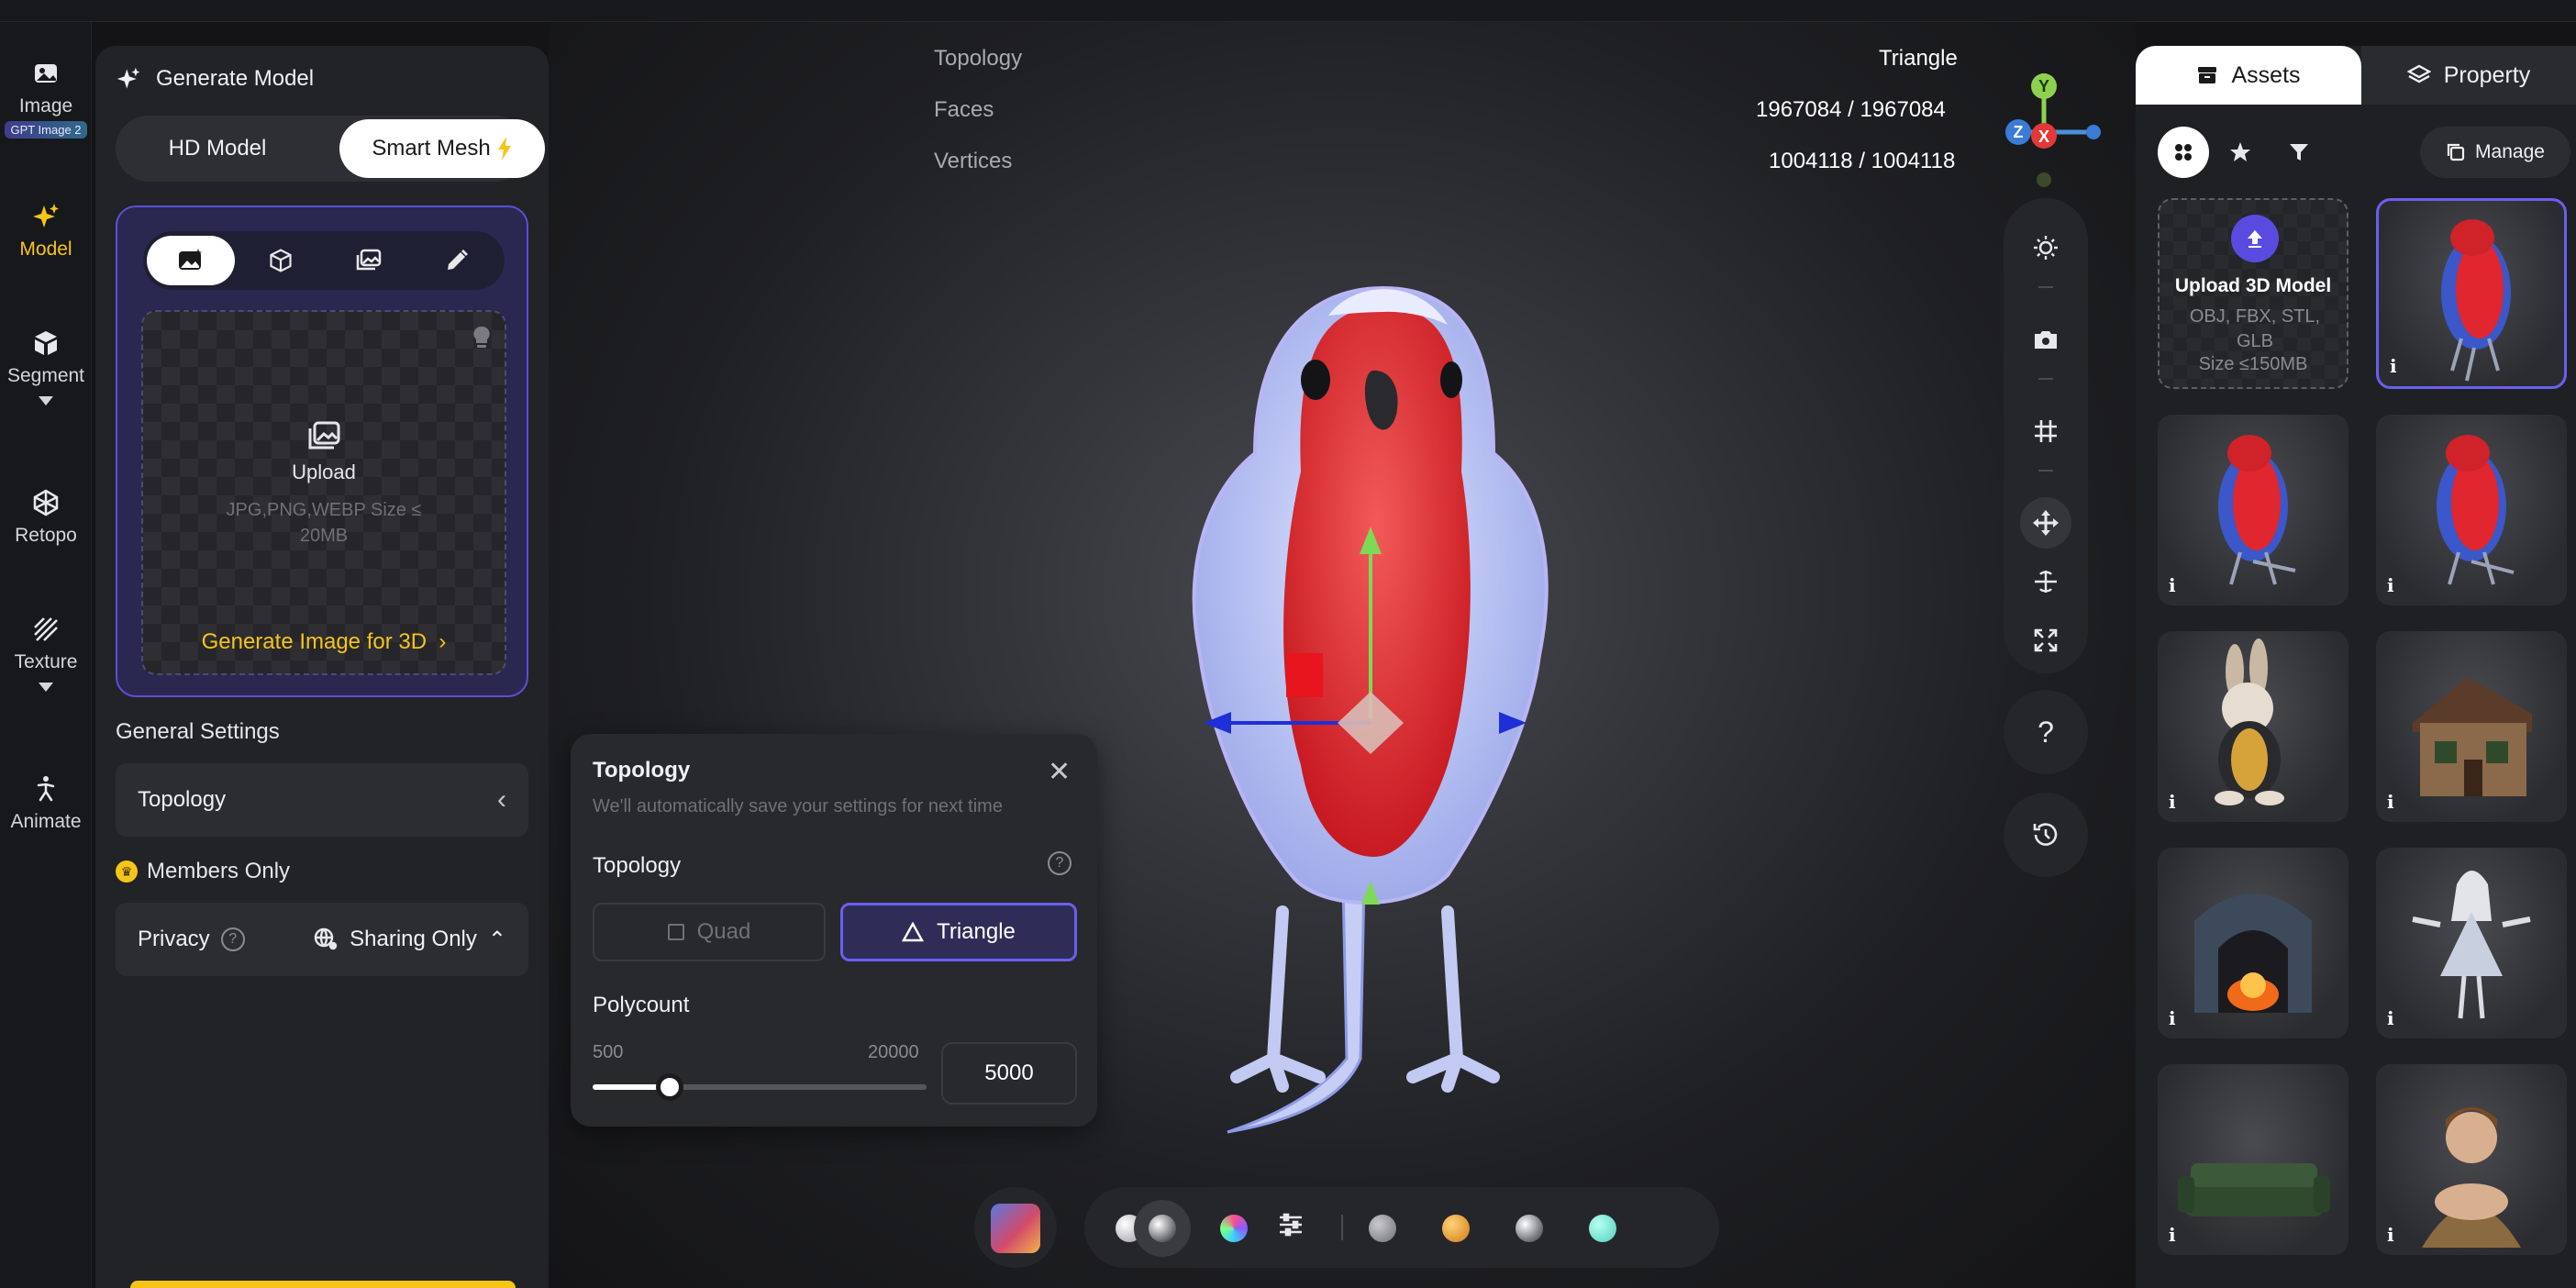 The image size is (2576, 1288). I want to click on rail-label-segment: Segment, so click(45, 375).